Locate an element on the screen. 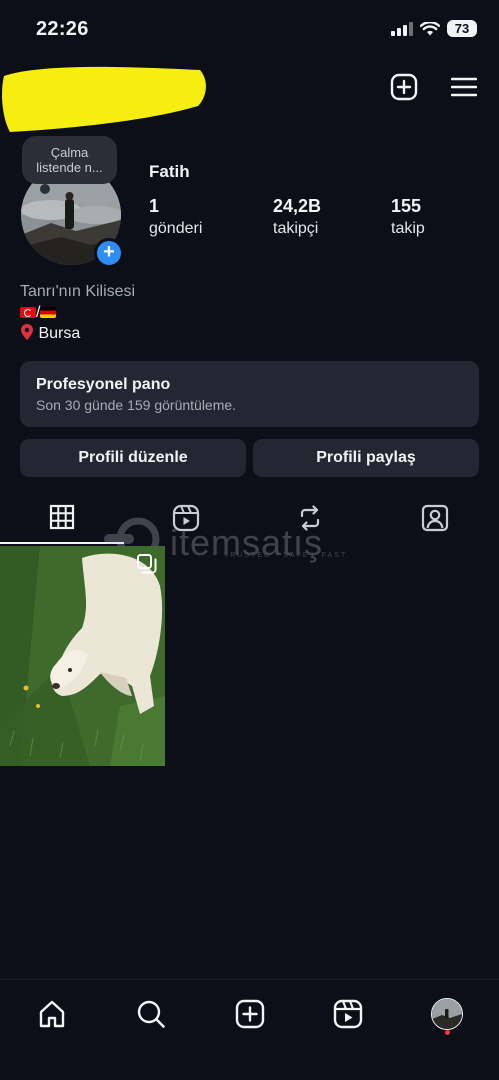  stat-followers: 24,2B takipçi is located at coordinates (297, 217).